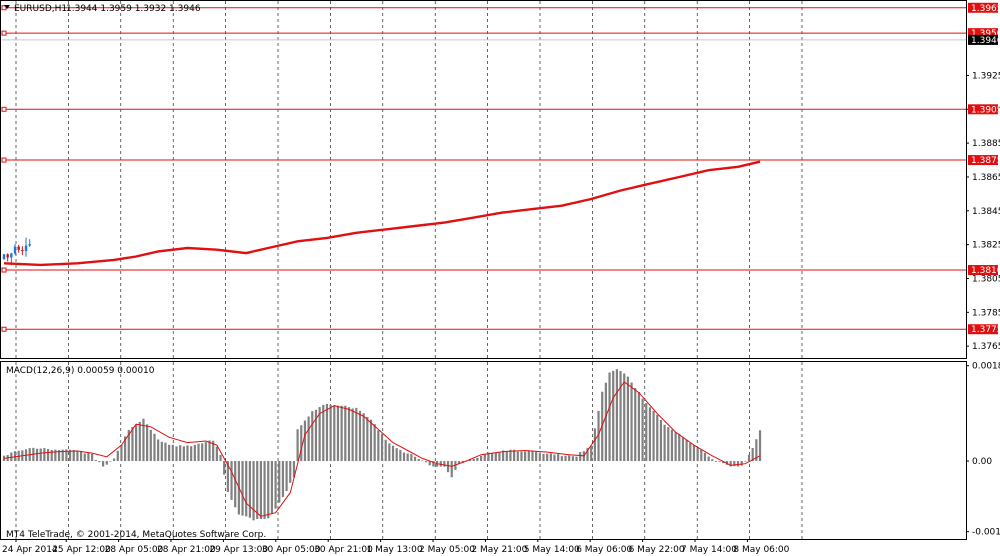  What do you see at coordinates (986, 178) in the screenshot?
I see `price-tick-label: 1.3865` at bounding box center [986, 178].